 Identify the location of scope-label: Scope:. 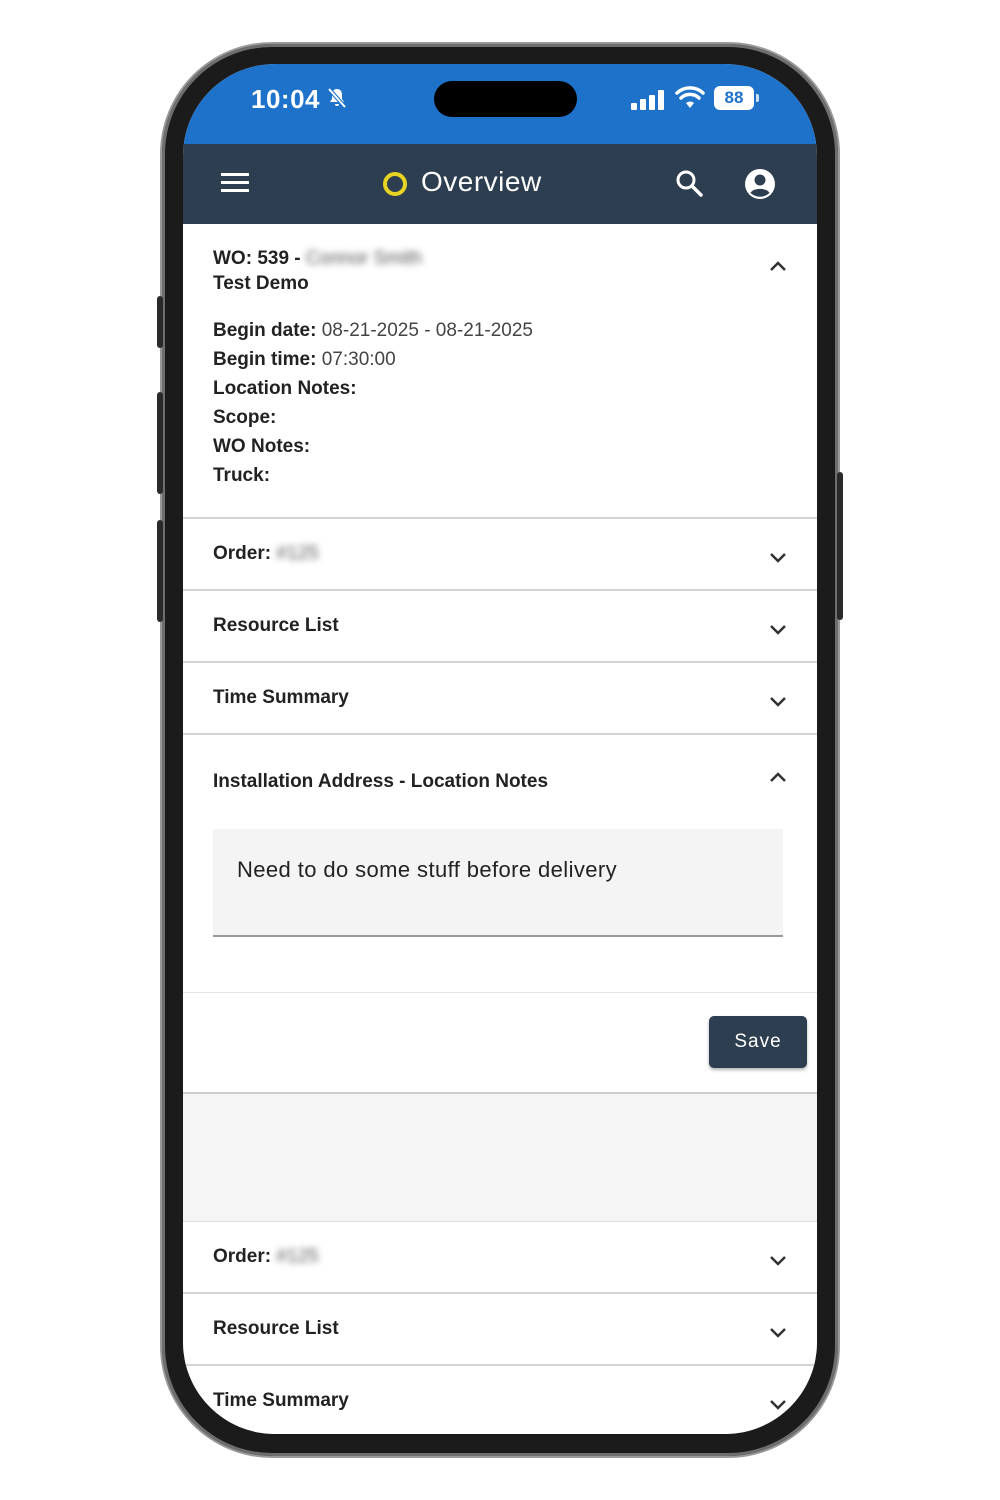
(245, 417).